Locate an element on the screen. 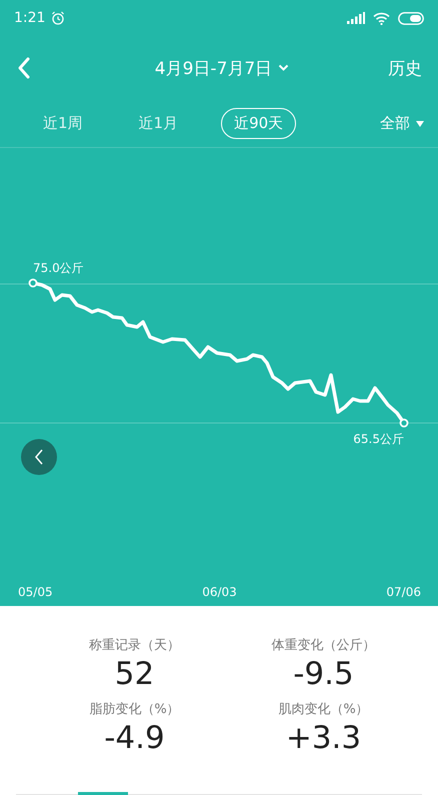 Image resolution: width=438 pixels, height=795 pixels. chevron-down-icon is located at coordinates (284, 68).